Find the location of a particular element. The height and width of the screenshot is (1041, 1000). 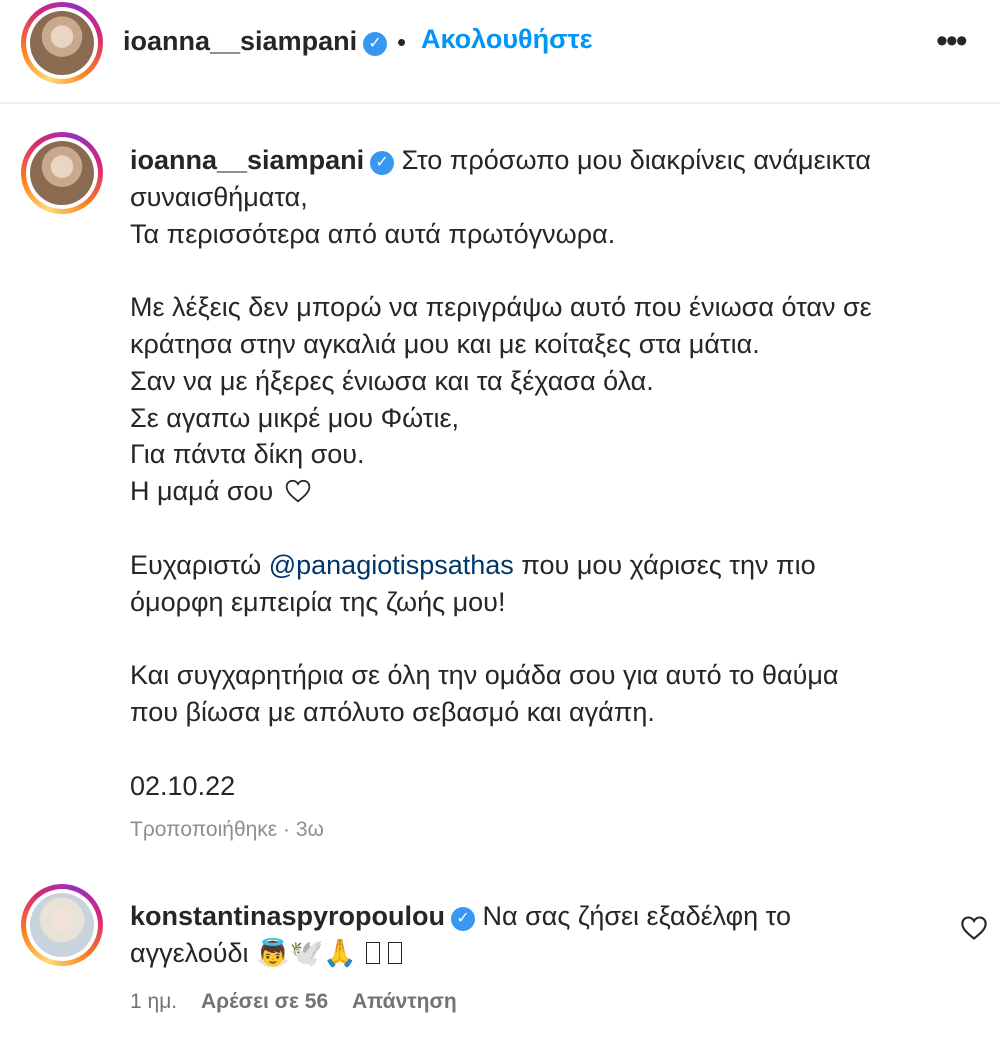

author-username: ioanna__siampani ✓ is located at coordinates (255, 41).